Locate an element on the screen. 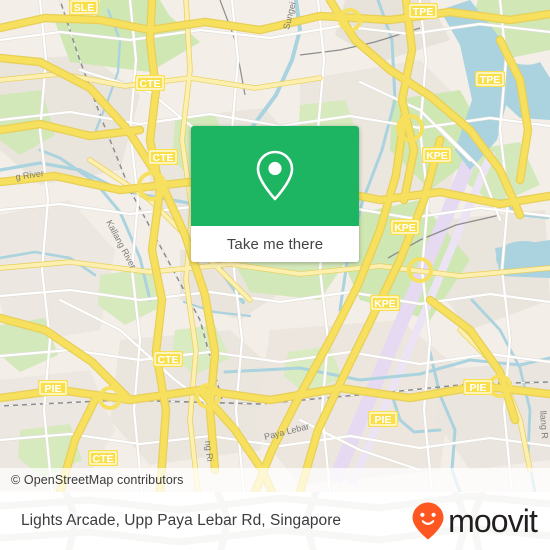 The height and width of the screenshot is (550, 550). attribution-text: © OpenStreetMap contributors is located at coordinates (97, 480).